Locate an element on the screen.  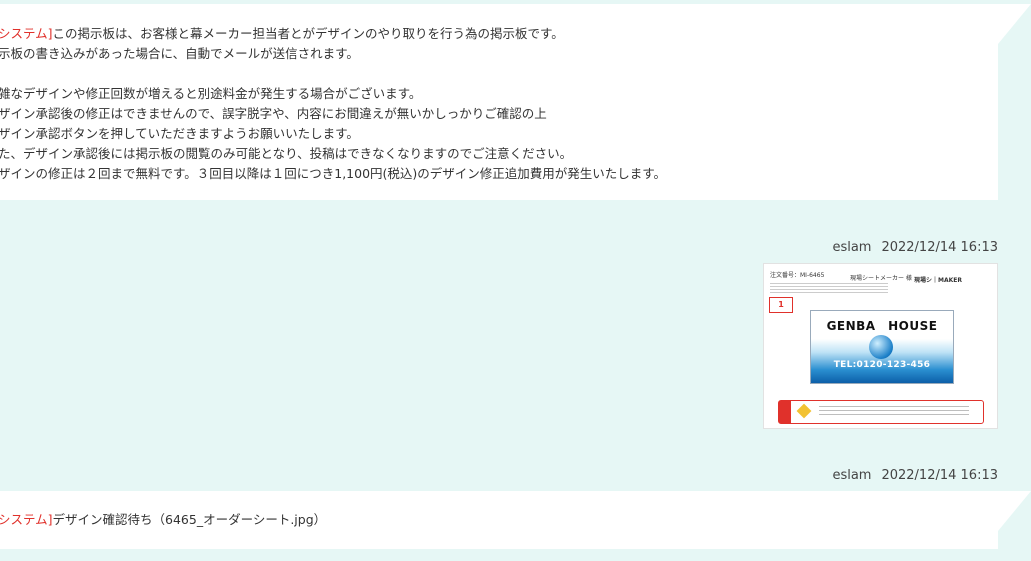
order-number: 注文番号：MI-6465 is located at coordinates (797, 275).